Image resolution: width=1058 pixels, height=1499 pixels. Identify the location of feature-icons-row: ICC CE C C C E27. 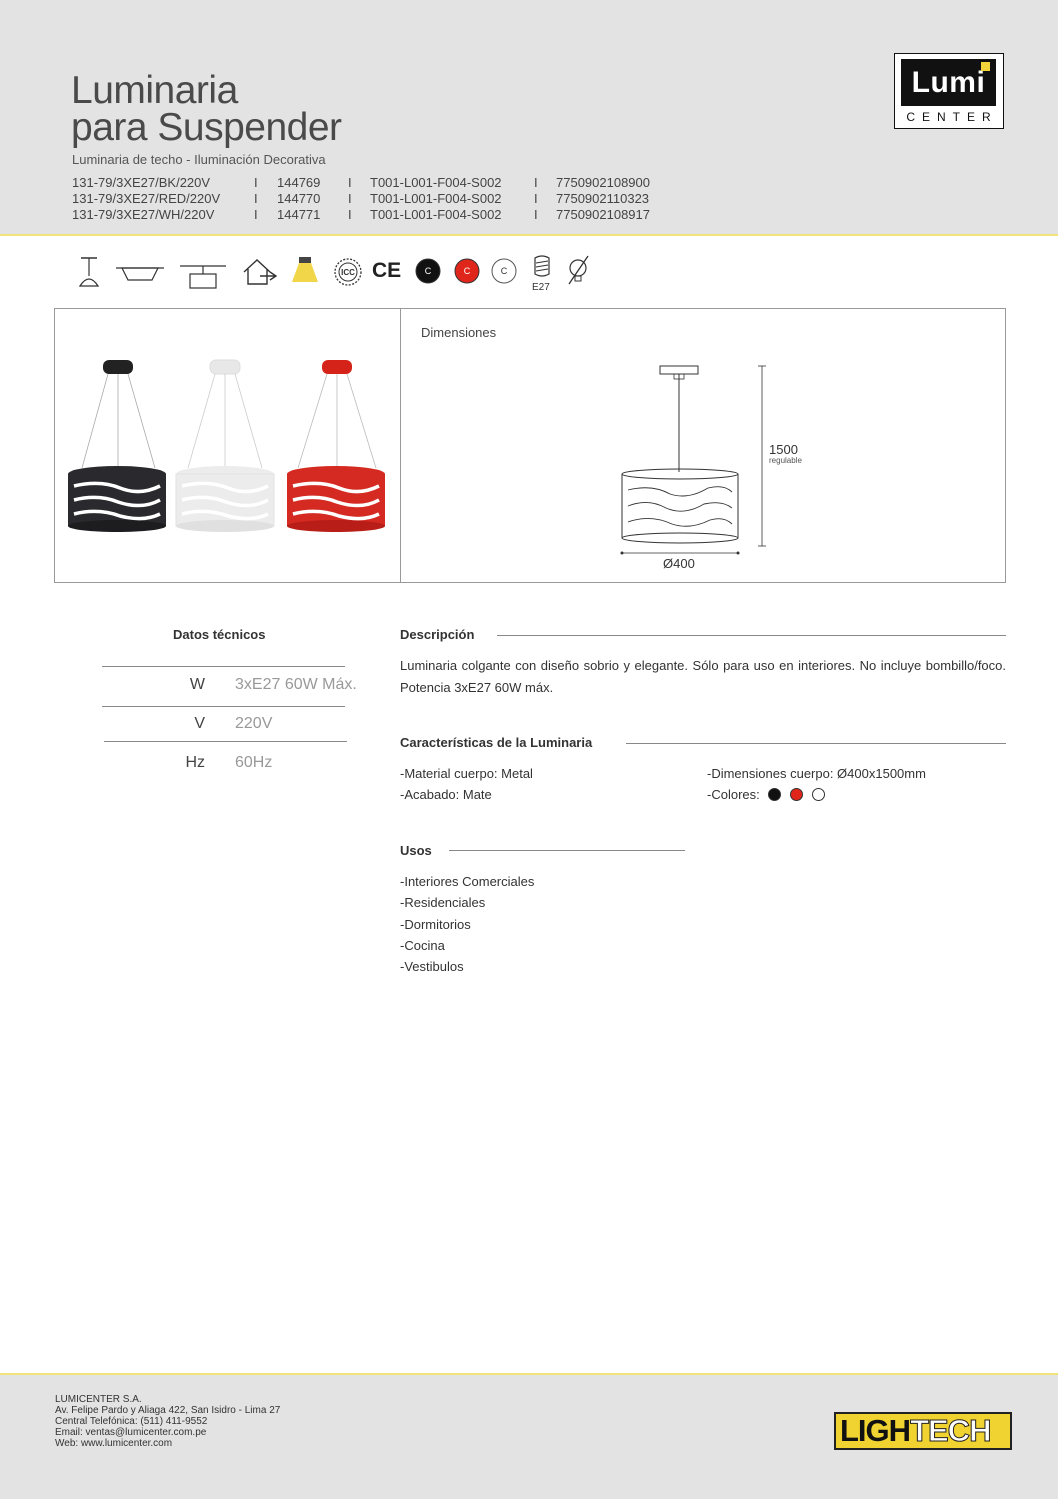
(350, 274).